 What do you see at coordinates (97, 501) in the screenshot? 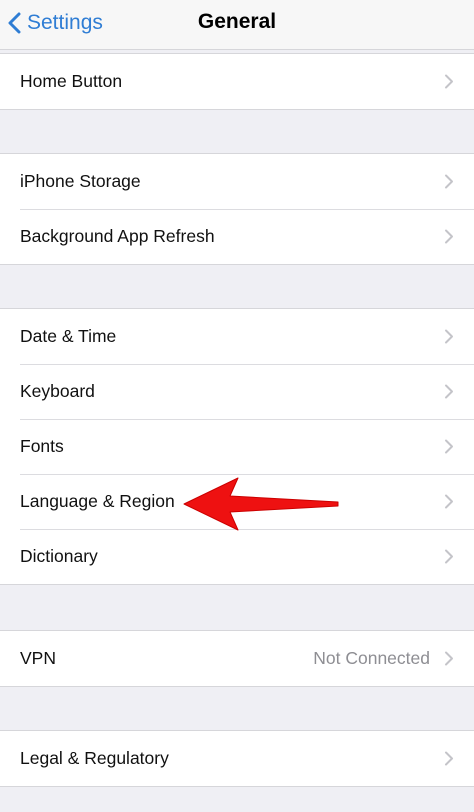
I see `row-label: Language & Region` at bounding box center [97, 501].